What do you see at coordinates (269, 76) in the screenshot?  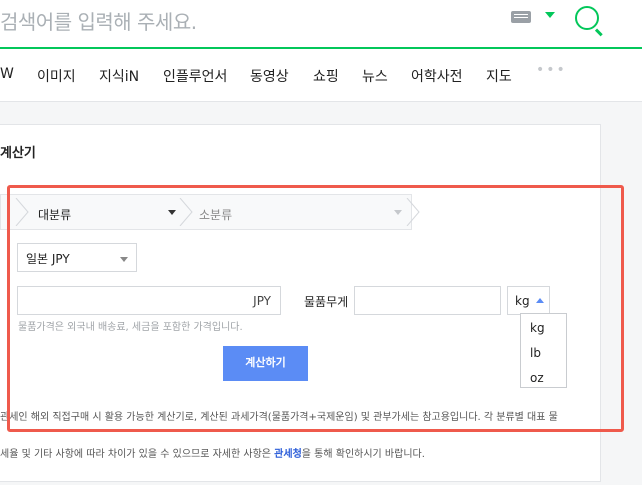 I see `tab-video: 동영상` at bounding box center [269, 76].